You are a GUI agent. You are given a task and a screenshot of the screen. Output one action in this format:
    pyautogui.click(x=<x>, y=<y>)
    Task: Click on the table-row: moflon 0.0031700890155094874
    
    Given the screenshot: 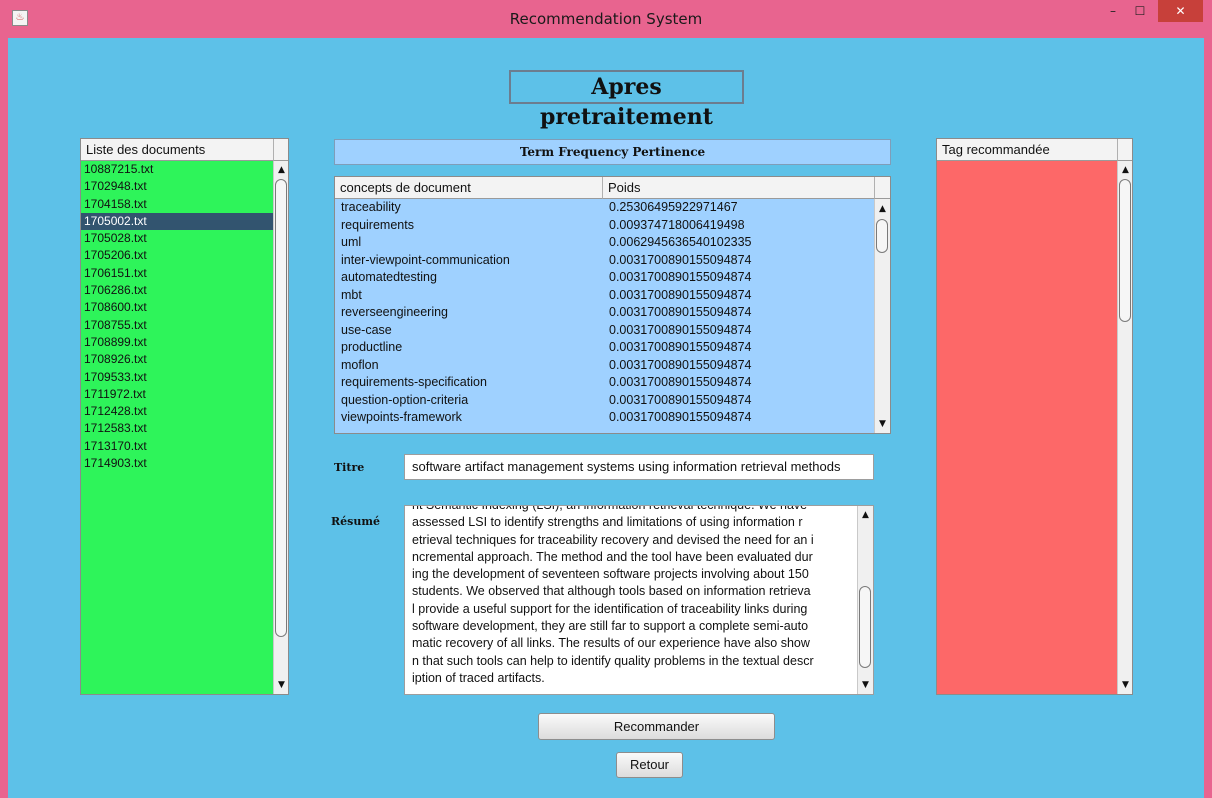 What is the action you would take?
    pyautogui.click(x=604, y=366)
    